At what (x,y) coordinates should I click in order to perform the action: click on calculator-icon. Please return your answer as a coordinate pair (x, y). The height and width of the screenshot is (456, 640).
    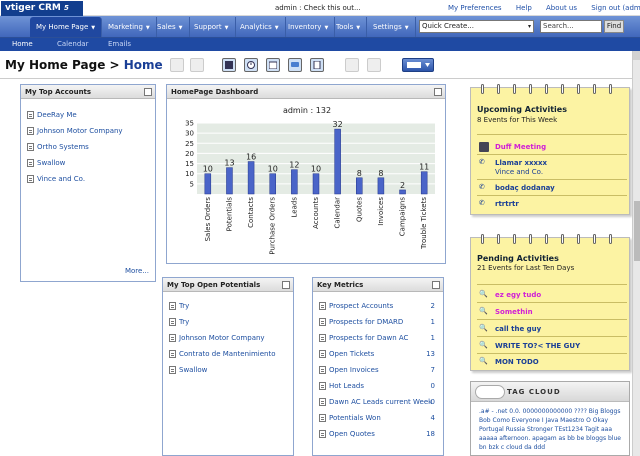
    Looking at the image, I should click on (229, 65).